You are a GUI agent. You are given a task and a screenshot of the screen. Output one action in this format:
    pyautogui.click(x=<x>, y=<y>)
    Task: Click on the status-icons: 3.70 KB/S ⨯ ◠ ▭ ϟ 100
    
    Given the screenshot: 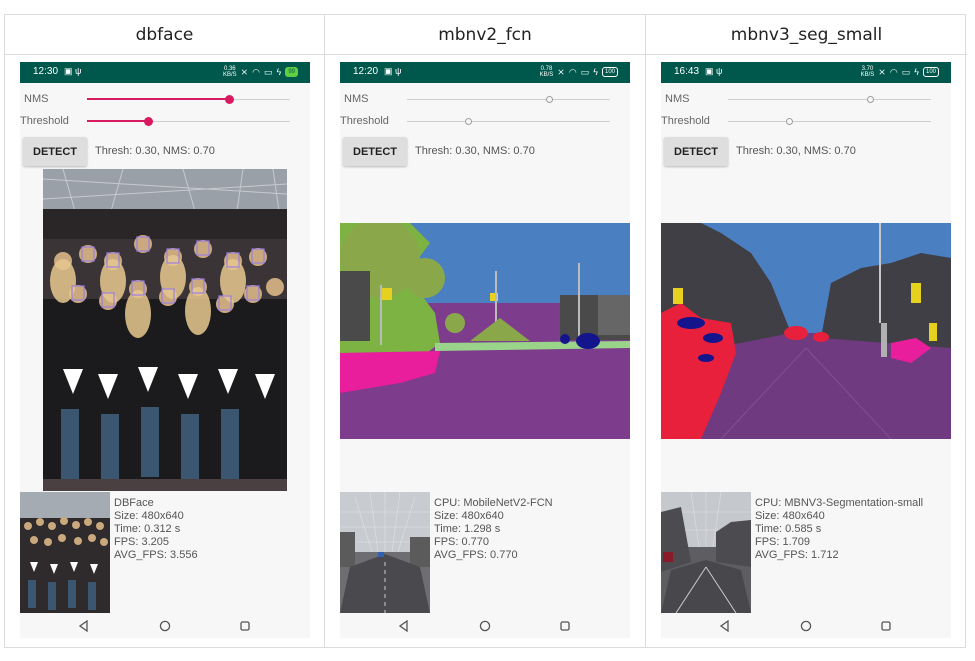 What is the action you would take?
    pyautogui.click(x=900, y=72)
    